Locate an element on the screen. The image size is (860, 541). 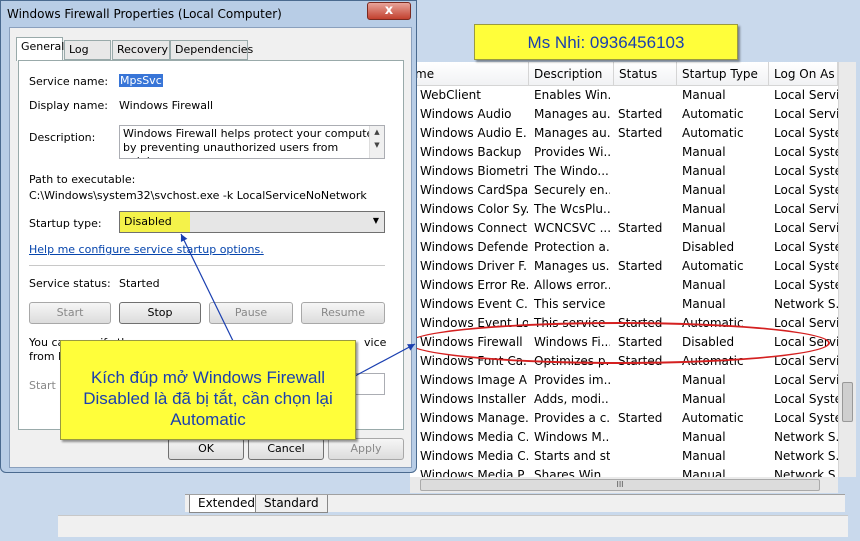
arrow-to-startup is located at coordinates (208, 289).